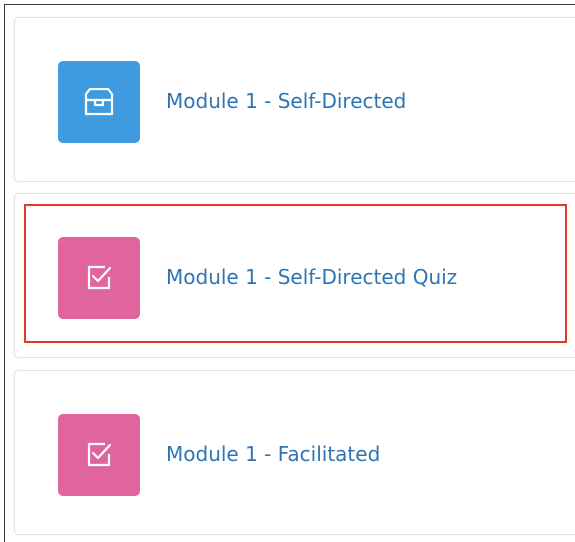  Describe the element at coordinates (311, 277) in the screenshot. I see `module-link-title: Module 1 - Self-Directed Quiz` at that location.